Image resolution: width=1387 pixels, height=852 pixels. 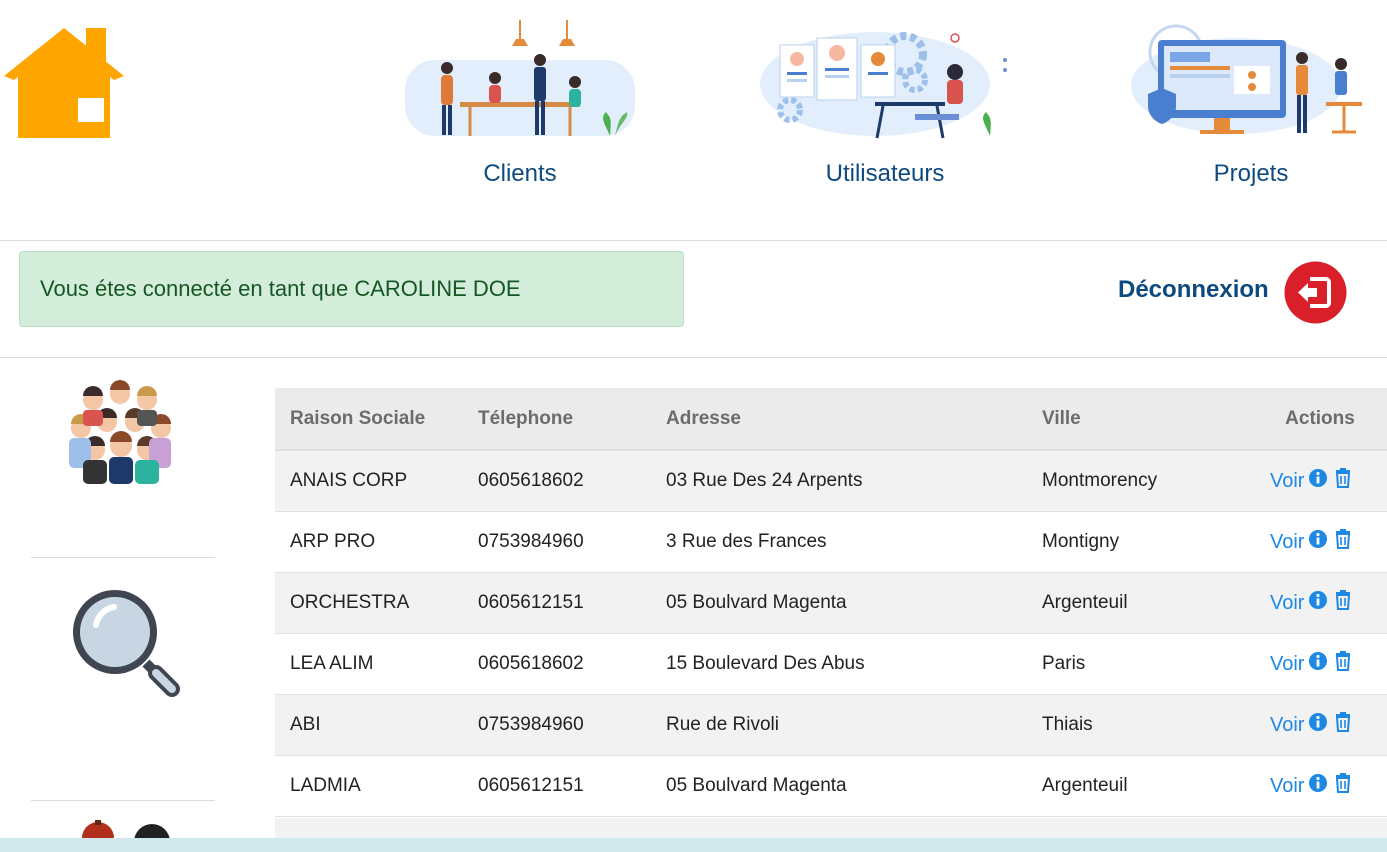 What do you see at coordinates (831, 725) in the screenshot?
I see `table-row: ABI 0753984960 Rue de Rivoli Thiais Voir` at bounding box center [831, 725].